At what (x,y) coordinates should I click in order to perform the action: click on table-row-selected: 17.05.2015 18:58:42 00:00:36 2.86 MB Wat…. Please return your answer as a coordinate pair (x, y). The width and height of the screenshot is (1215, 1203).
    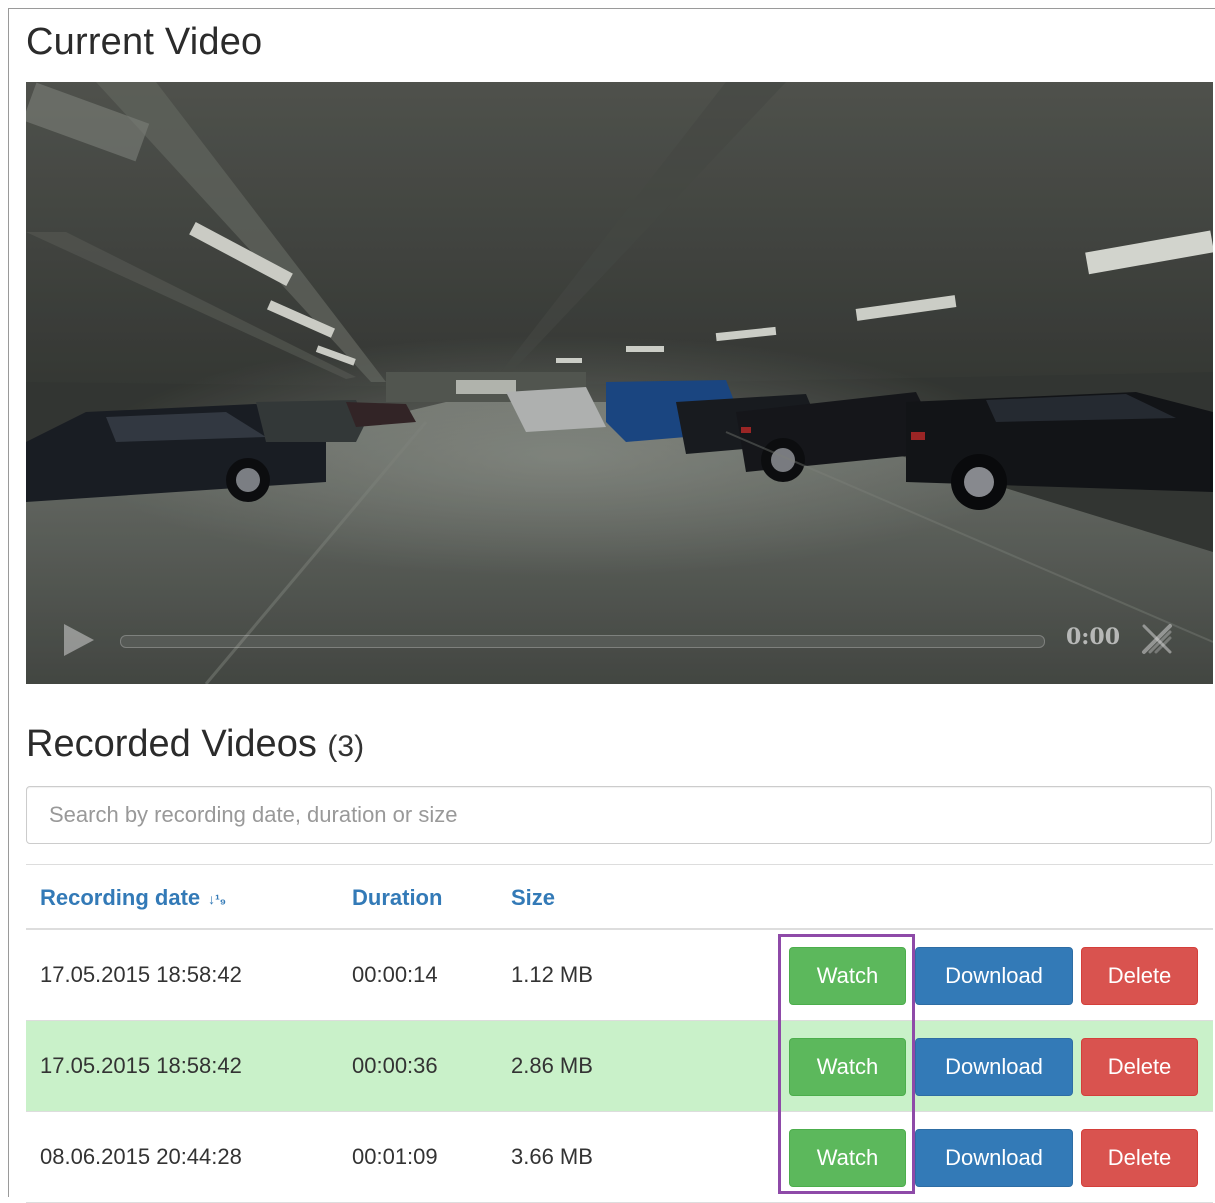
    Looking at the image, I should click on (619, 1066).